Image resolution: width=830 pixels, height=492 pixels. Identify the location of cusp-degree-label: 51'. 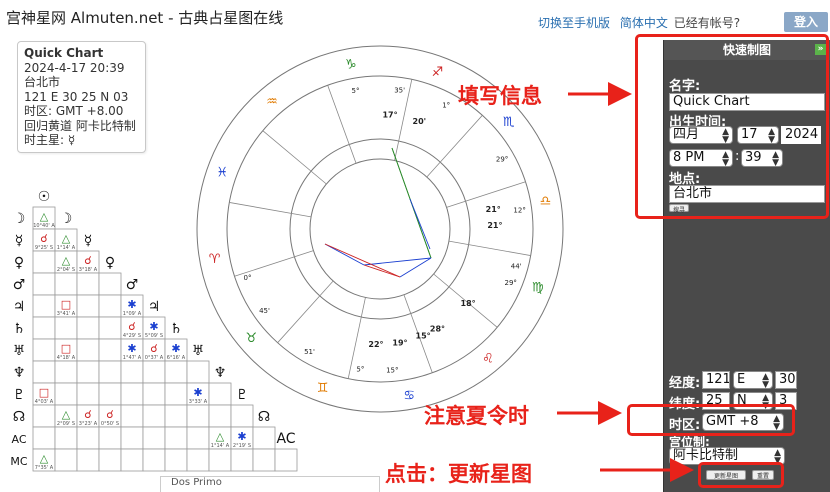
(309, 352).